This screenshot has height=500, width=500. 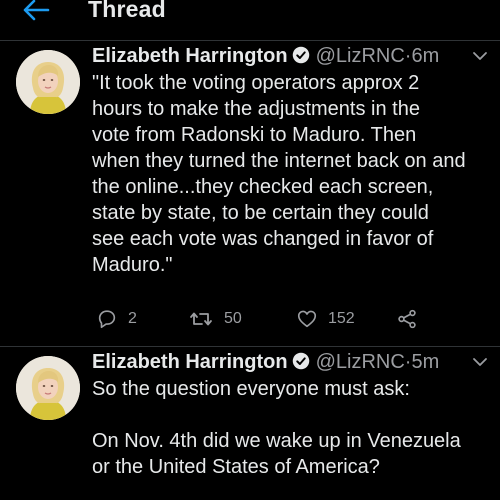 I want to click on share-button, so click(x=407, y=319).